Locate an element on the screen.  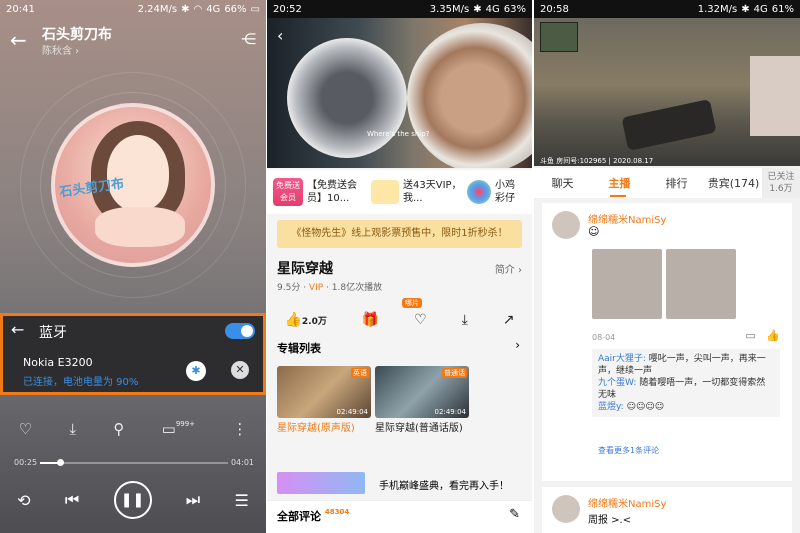
post-card: 绵绵糯米NamiSy 周报 >.< is located at coordinates (667, 510).